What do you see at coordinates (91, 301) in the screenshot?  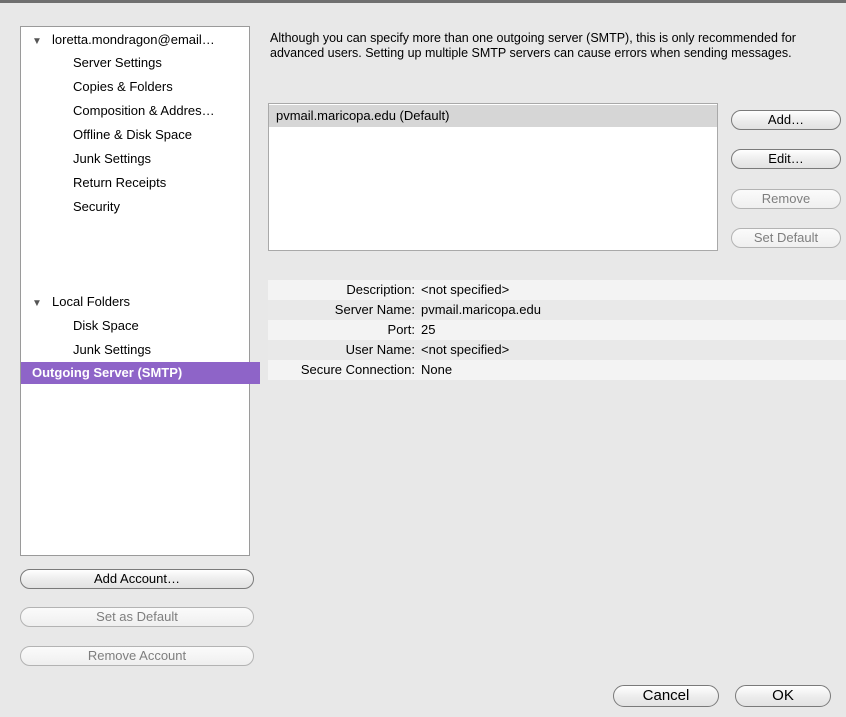 I see `local-folders-label: Local Folders` at bounding box center [91, 301].